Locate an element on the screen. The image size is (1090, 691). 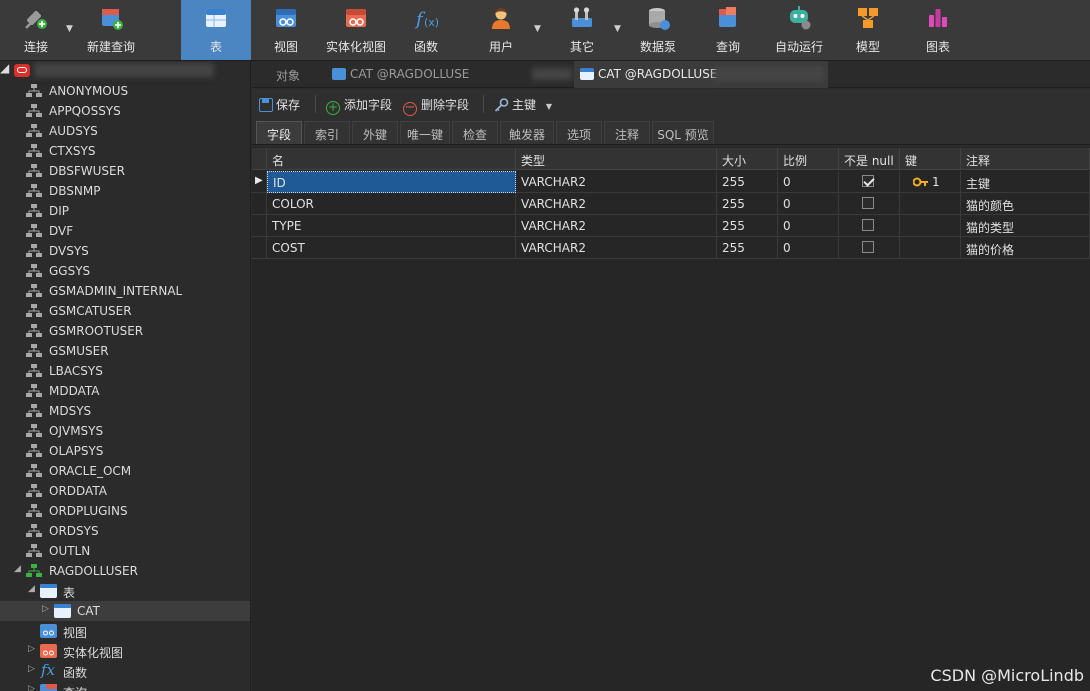
tables-node: ◢ 表 is located at coordinates (125, 591).